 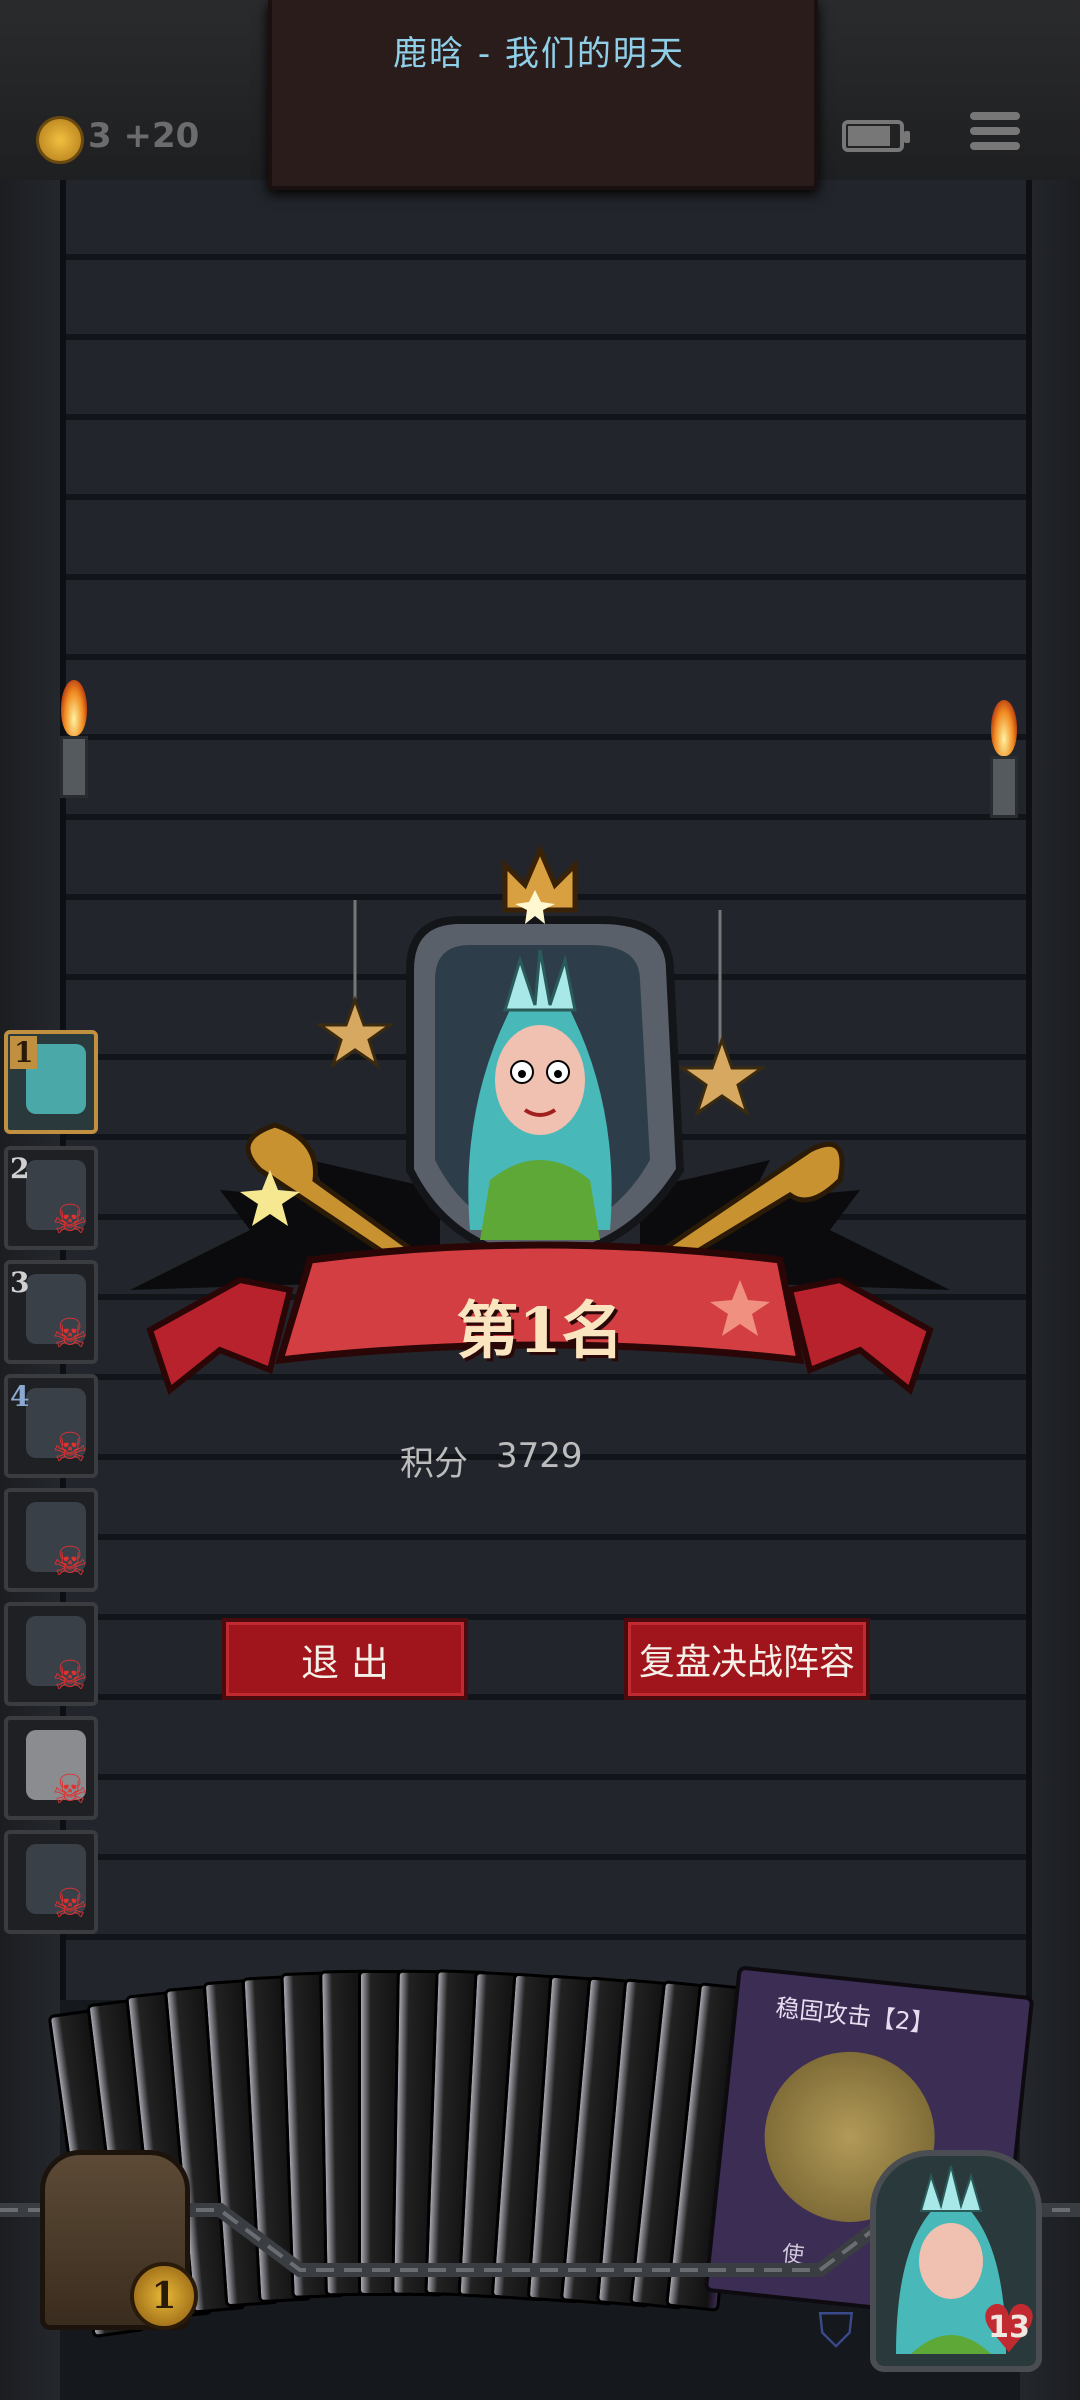 What do you see at coordinates (164, 2296) in the screenshot?
I see `chest-count-badge: 1` at bounding box center [164, 2296].